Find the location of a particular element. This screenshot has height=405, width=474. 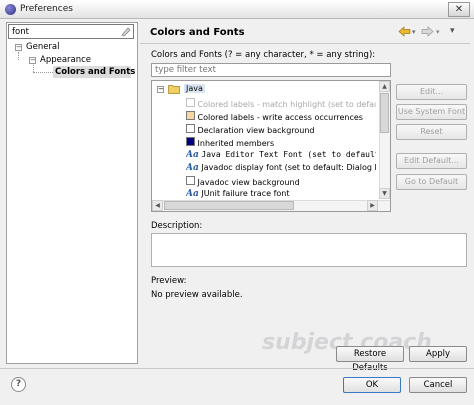

list-item-label: Declaration view background is located at coordinates (256, 130).